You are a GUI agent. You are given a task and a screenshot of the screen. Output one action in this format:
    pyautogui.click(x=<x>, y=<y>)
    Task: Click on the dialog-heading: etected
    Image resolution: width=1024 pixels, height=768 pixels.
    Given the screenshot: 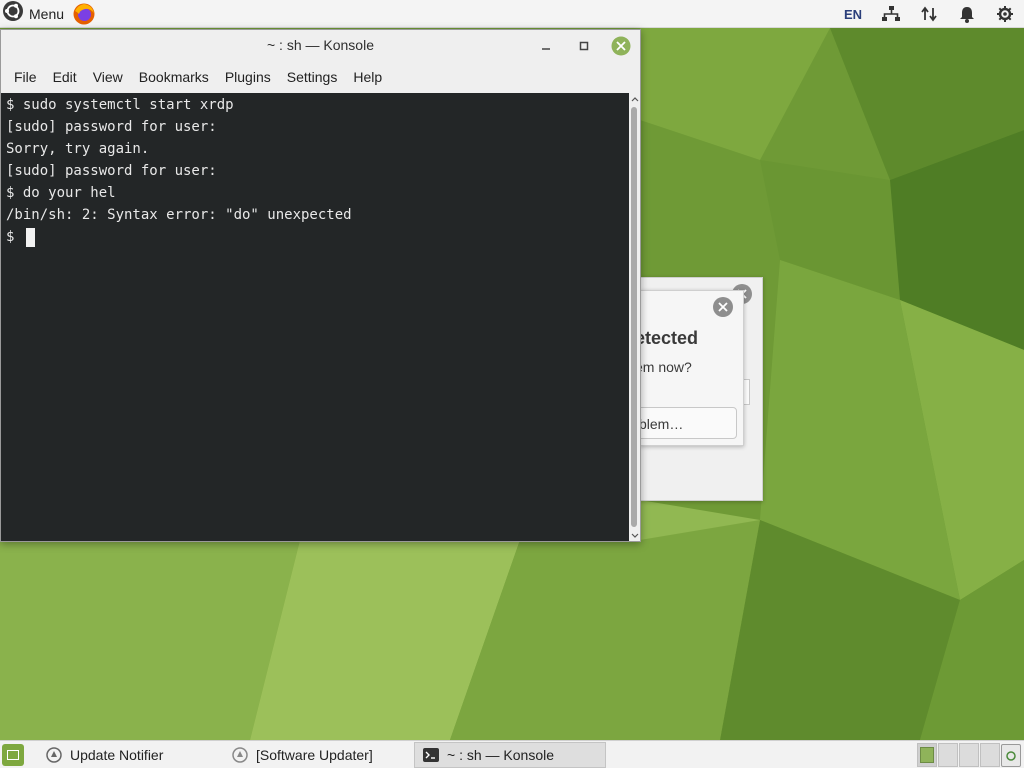 What is the action you would take?
    pyautogui.click(x=670, y=338)
    